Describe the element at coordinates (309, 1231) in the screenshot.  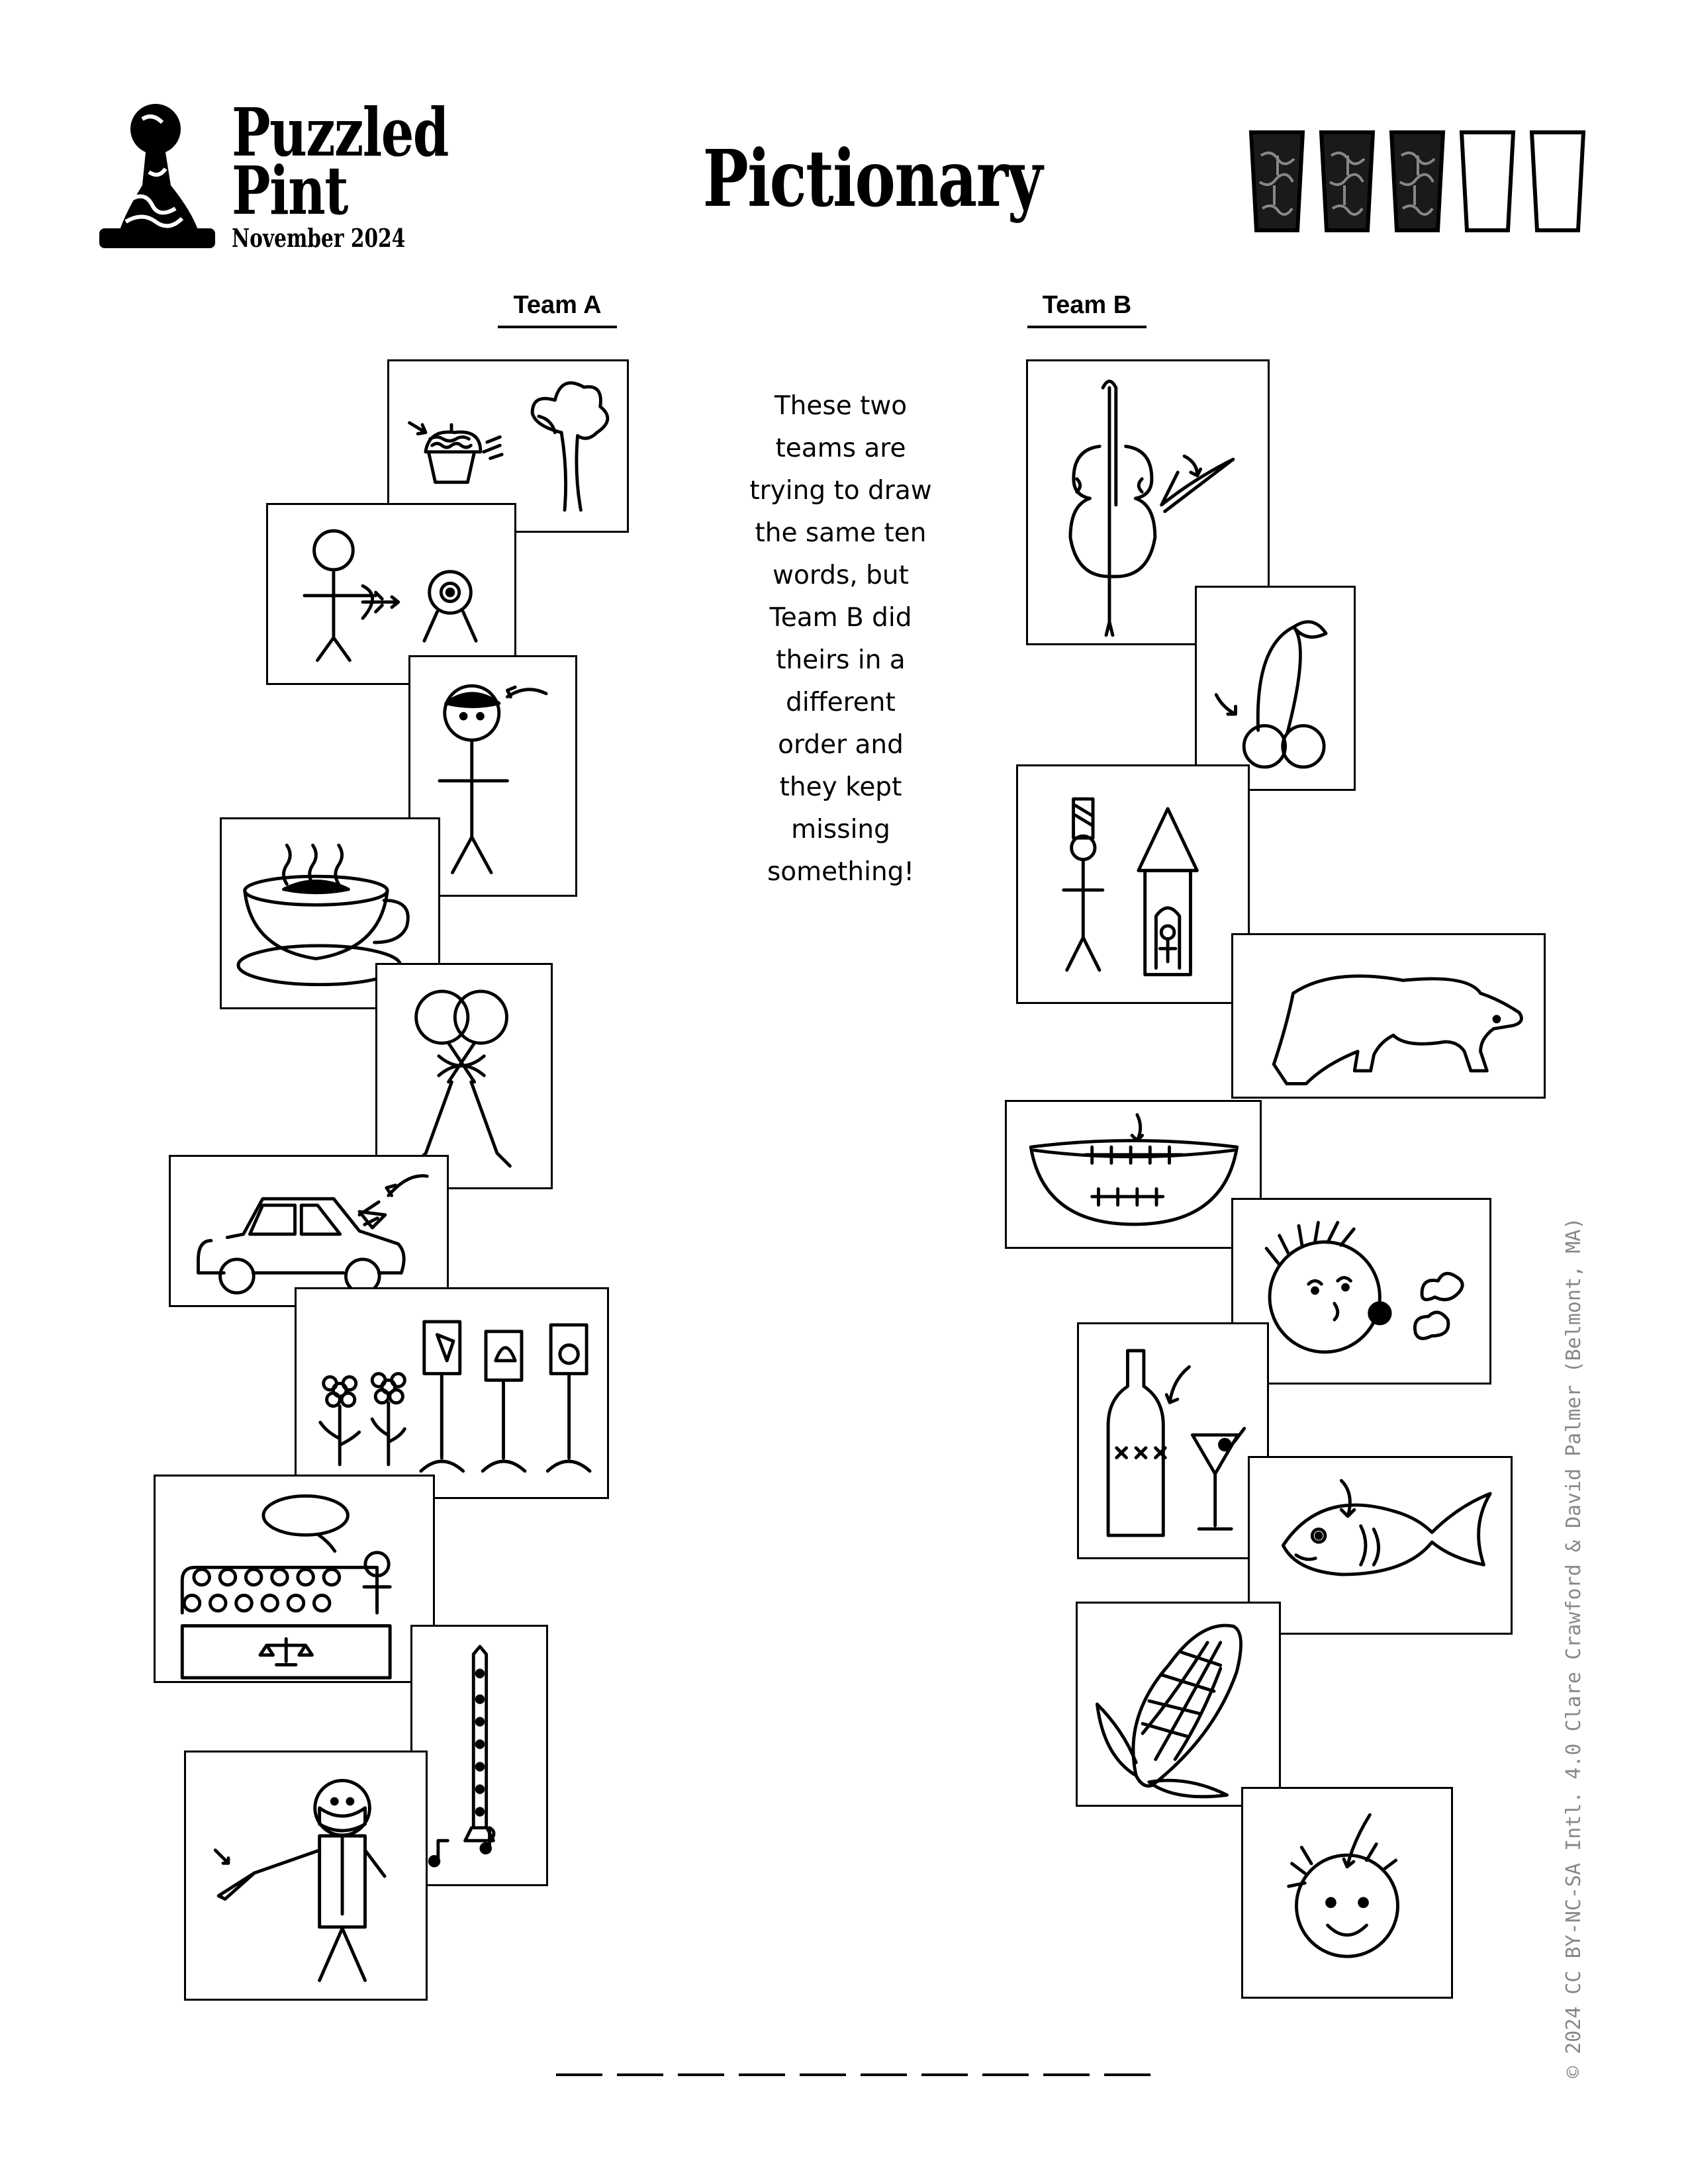
I see `car-hood-icon` at that location.